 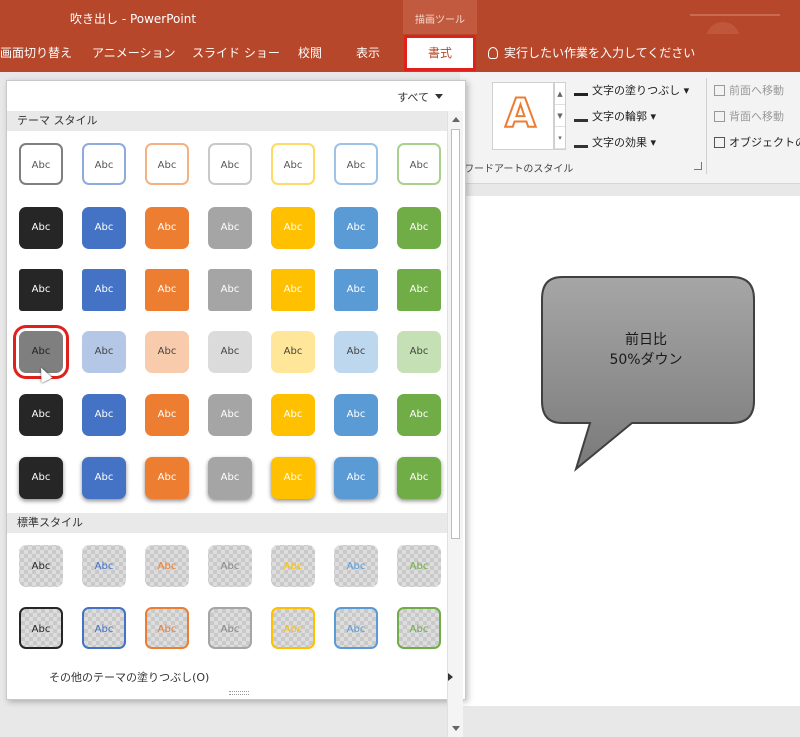 I want to click on tab-slide-show: スライド ショー, so click(x=236, y=53).